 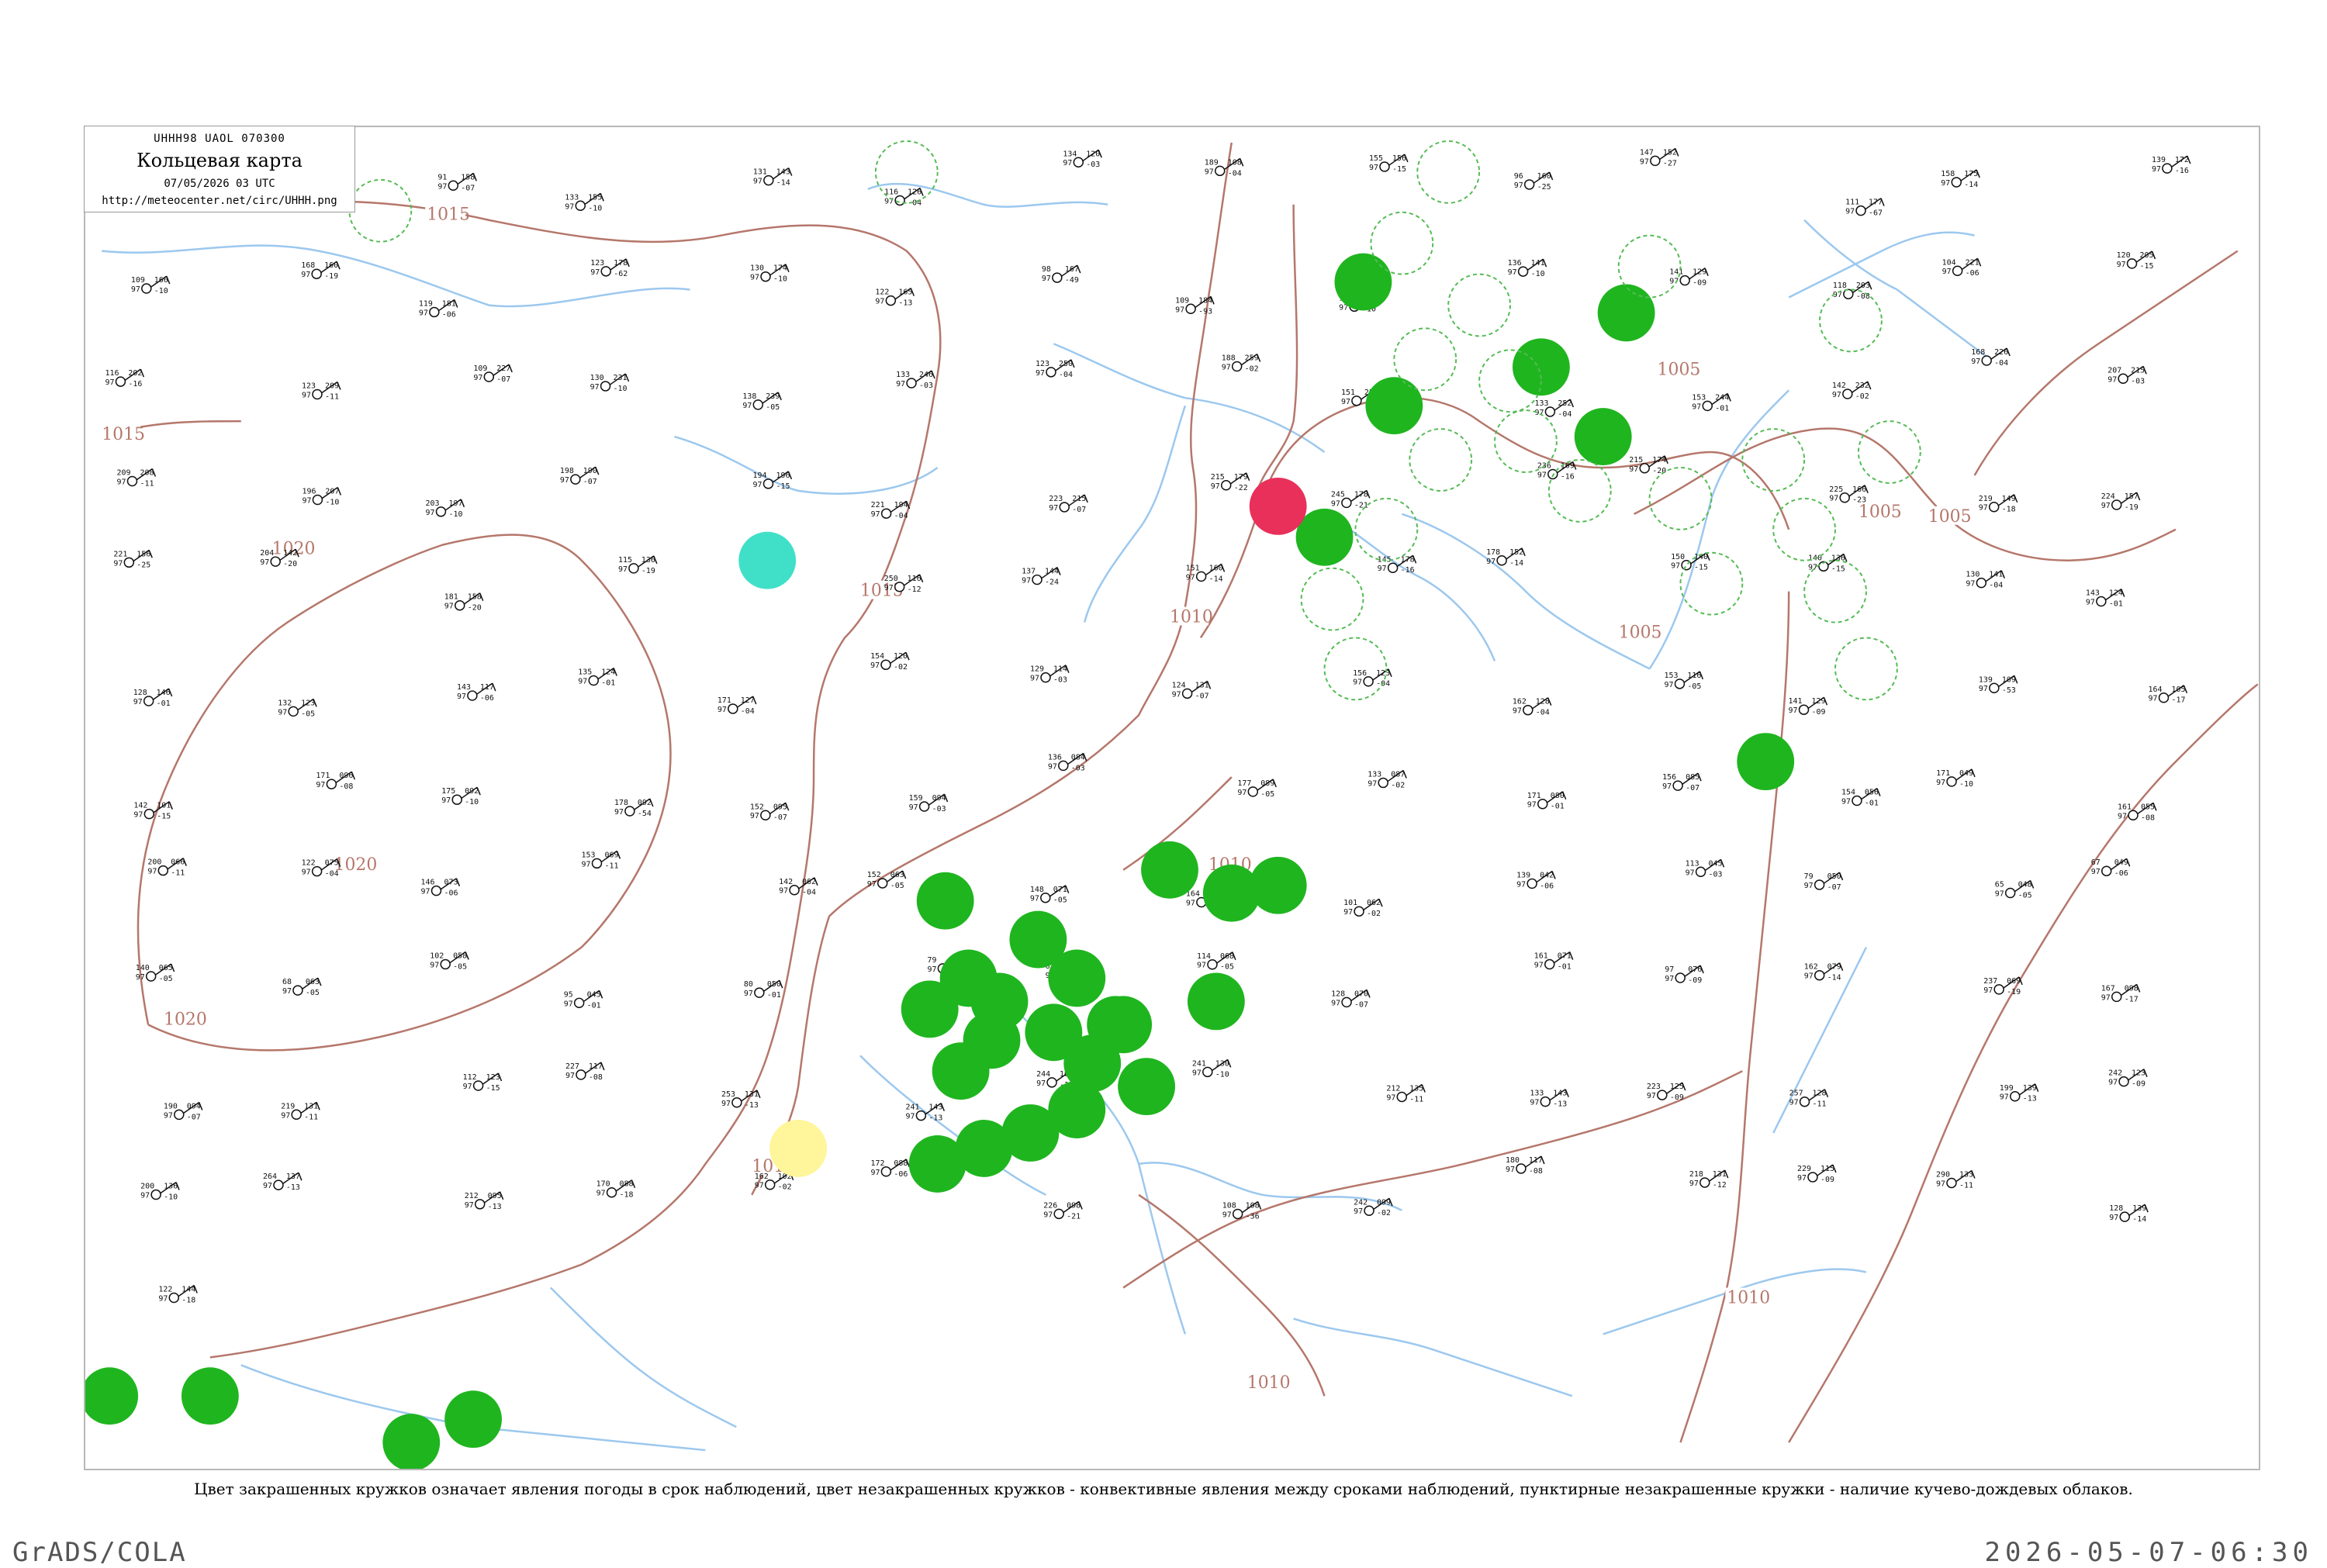 What do you see at coordinates (1216, 568) in the screenshot?
I see `station-pressure: 160` at bounding box center [1216, 568].